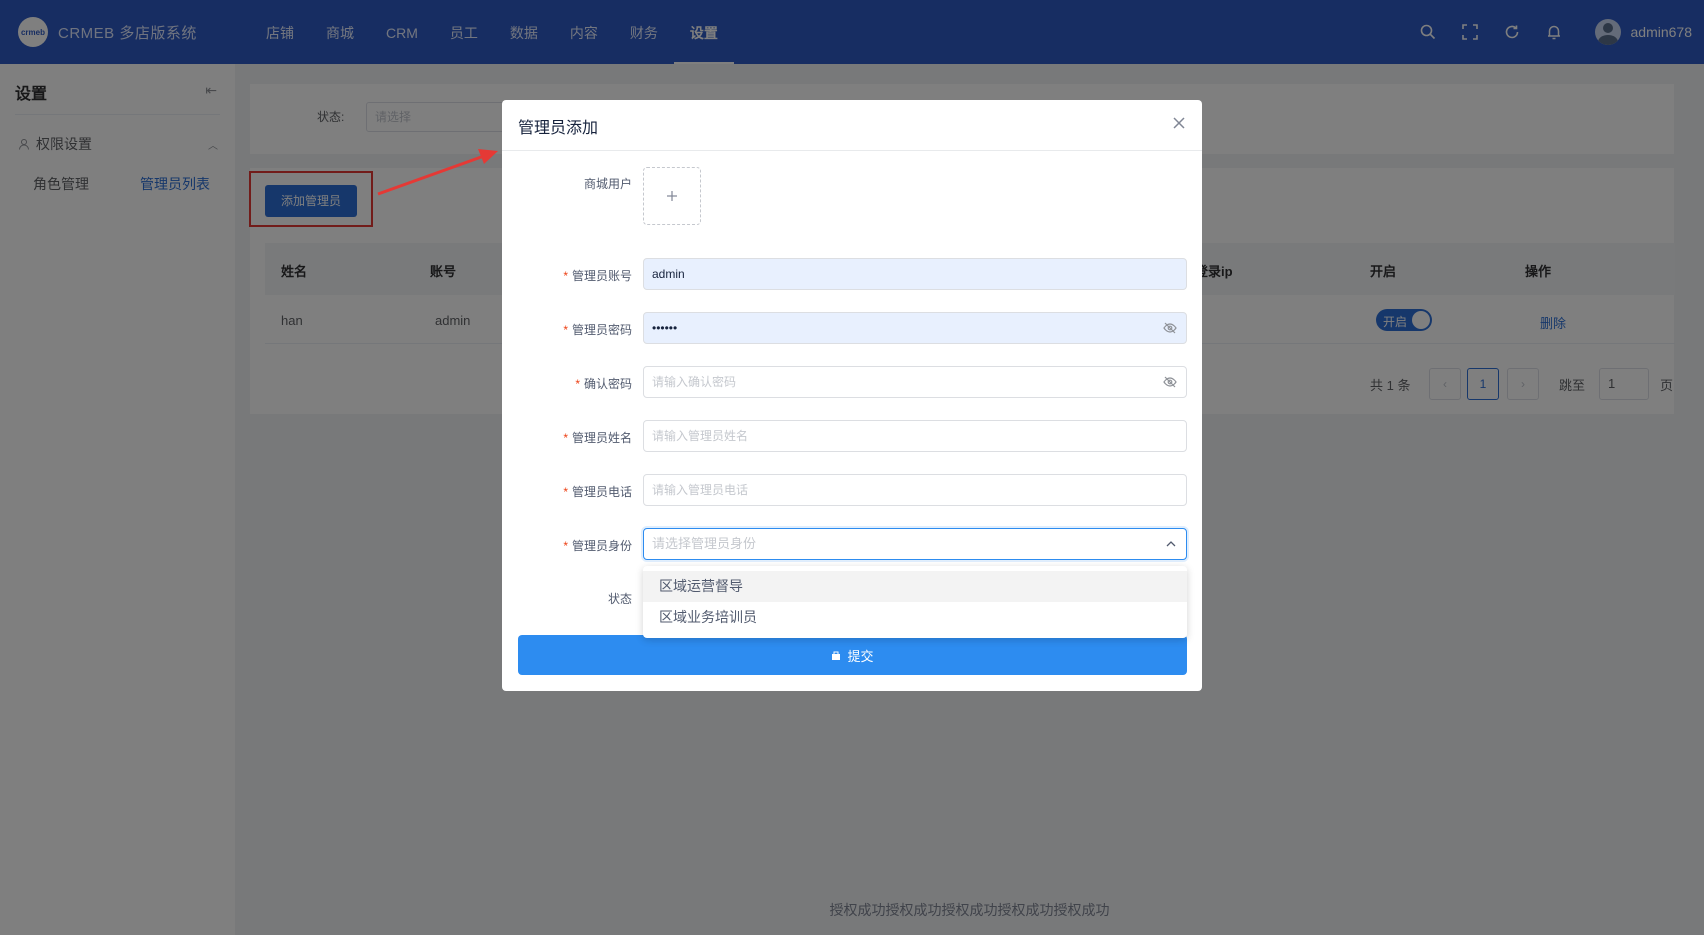  I want to click on role-select: 请选择管理员身份, so click(915, 544).